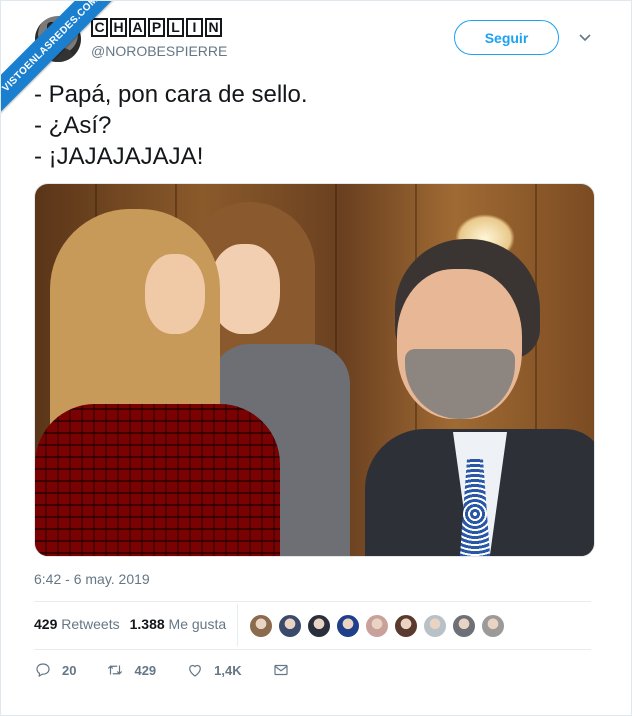  What do you see at coordinates (115, 670) in the screenshot?
I see `retweet-icon` at bounding box center [115, 670].